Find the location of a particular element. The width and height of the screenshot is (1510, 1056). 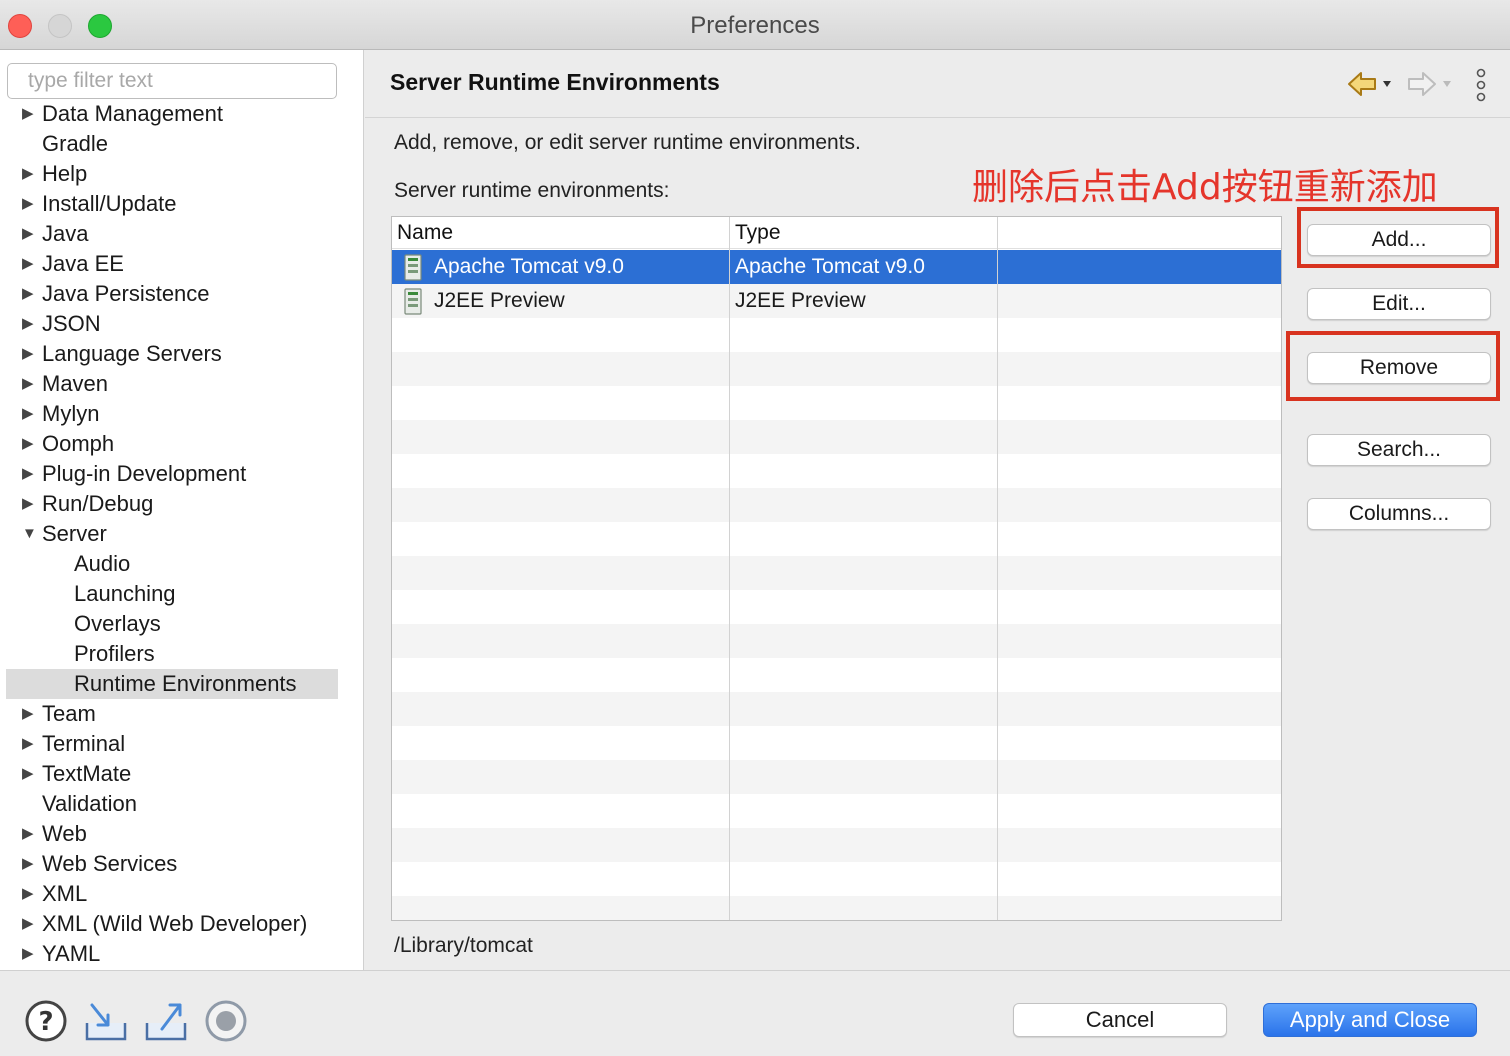

tree-item: ▶ YAML is located at coordinates (172, 954).